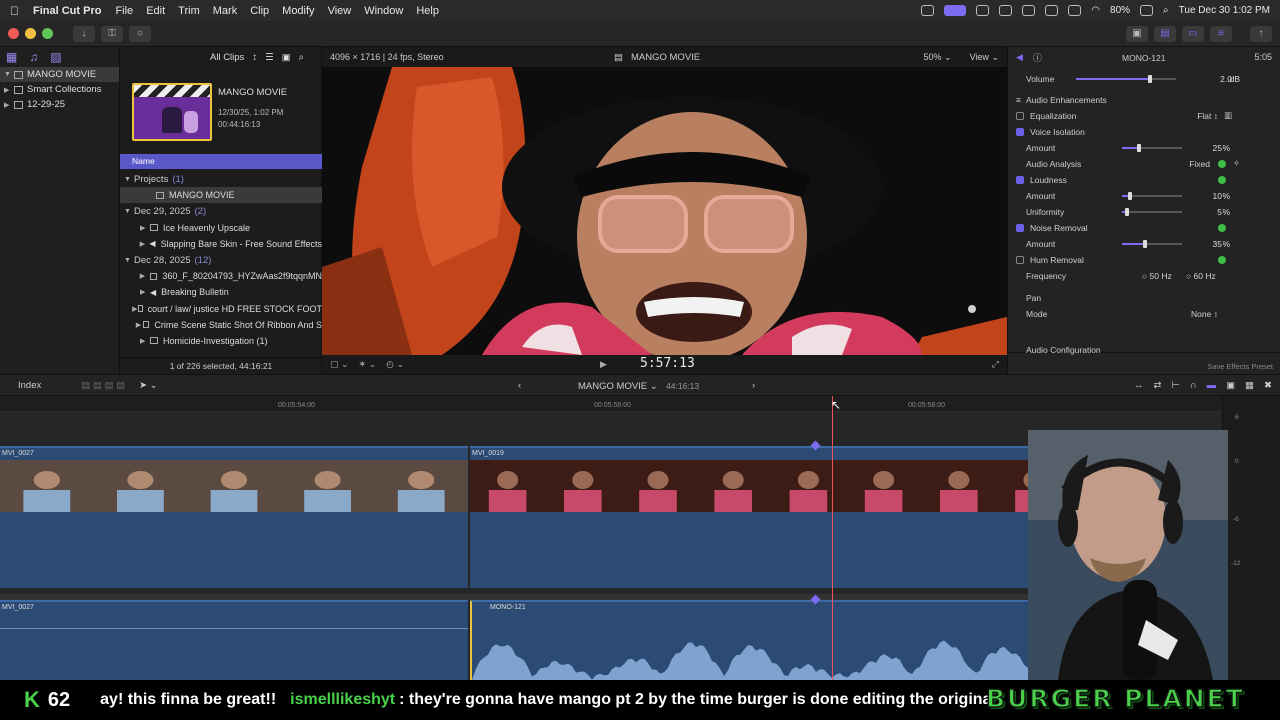 The width and height of the screenshot is (1280, 720). What do you see at coordinates (221, 211) in the screenshot?
I see `group-dec-29: ▼ Dec 29, 2025 (2)` at bounding box center [221, 211].